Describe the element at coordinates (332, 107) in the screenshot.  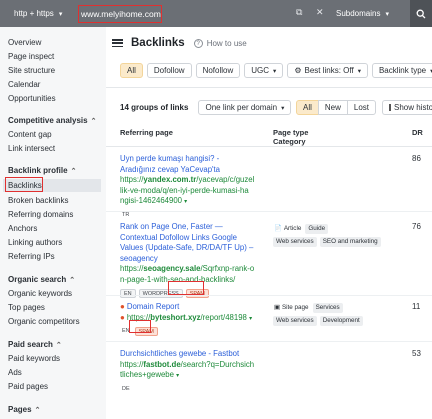
I see `seg-new-button: New` at that location.